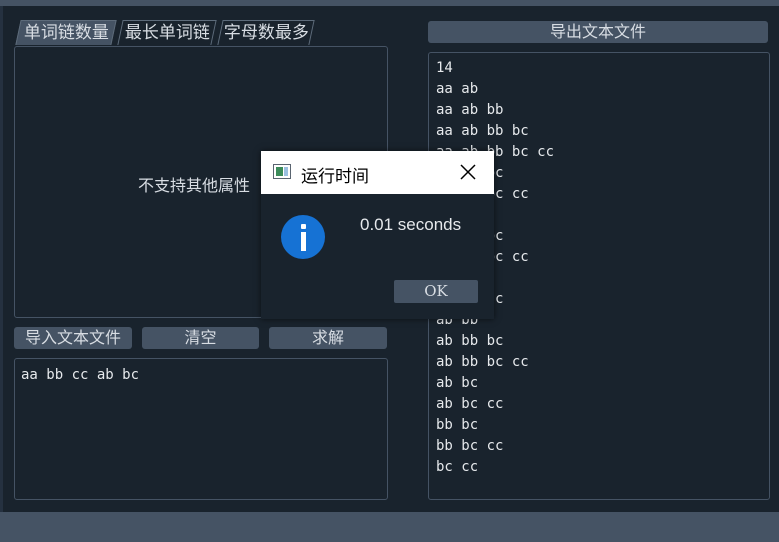 The height and width of the screenshot is (542, 779). What do you see at coordinates (470, 110) in the screenshot?
I see `output-line: aa ab bb` at bounding box center [470, 110].